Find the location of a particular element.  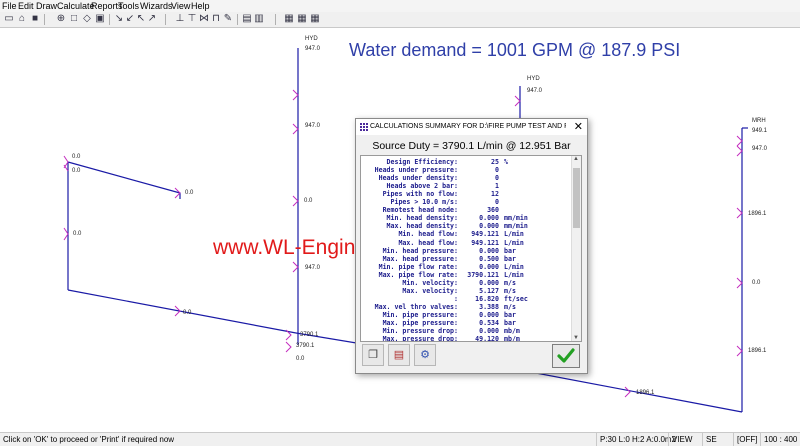

water-demand-text: Water demand = 1001 GPM @ 187.9 PSI is located at coordinates (515, 50).